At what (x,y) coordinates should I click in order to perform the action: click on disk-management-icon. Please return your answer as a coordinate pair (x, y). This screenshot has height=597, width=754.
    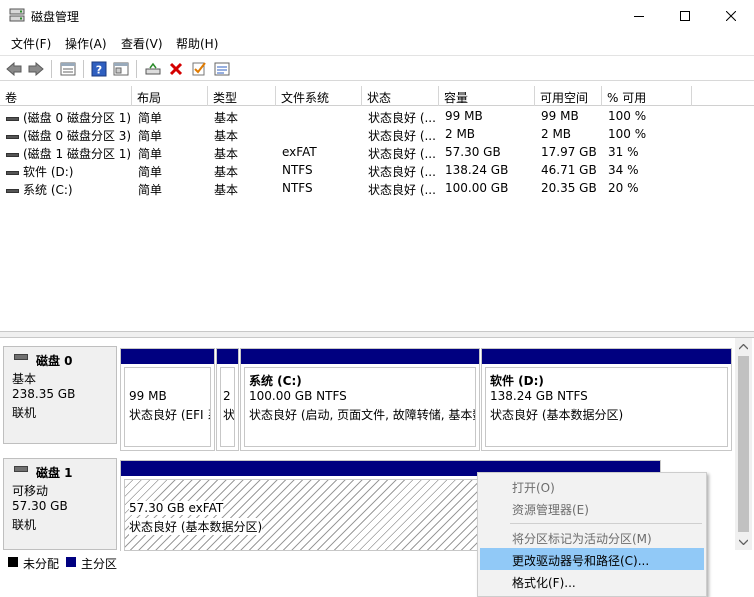
    Looking at the image, I should click on (17, 15).